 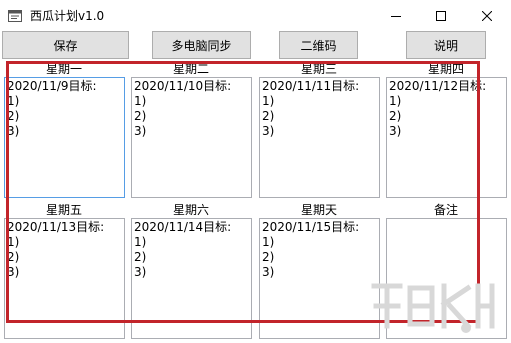 I want to click on notes-label: 备注, so click(x=445, y=210).